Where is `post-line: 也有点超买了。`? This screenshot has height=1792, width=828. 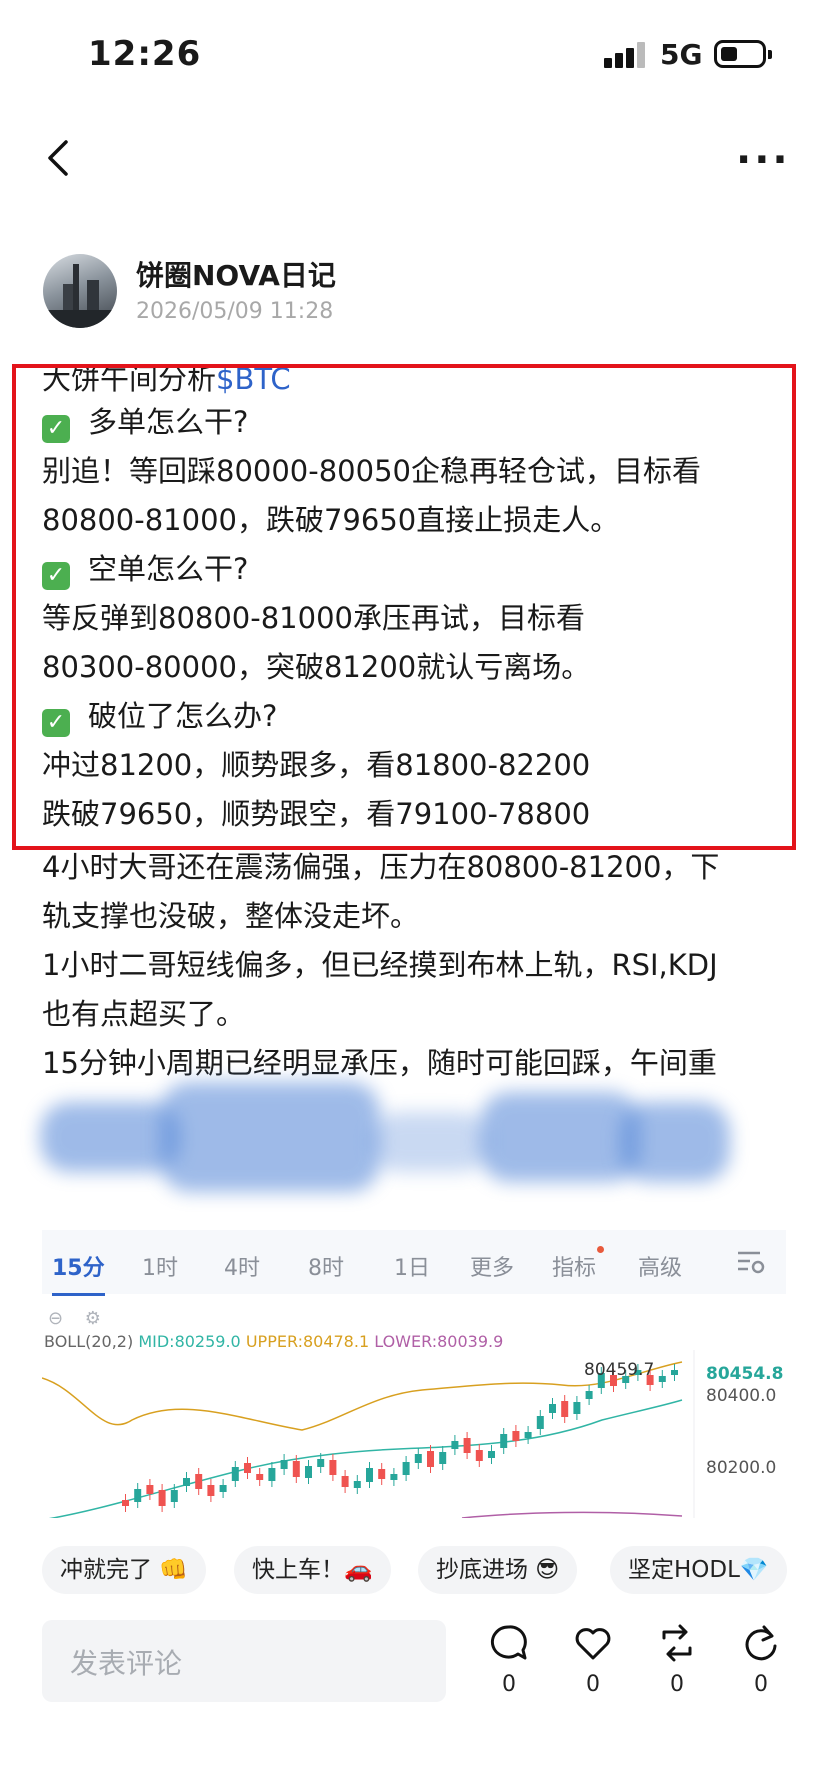
post-line: 也有点超买了。 is located at coordinates (144, 1014).